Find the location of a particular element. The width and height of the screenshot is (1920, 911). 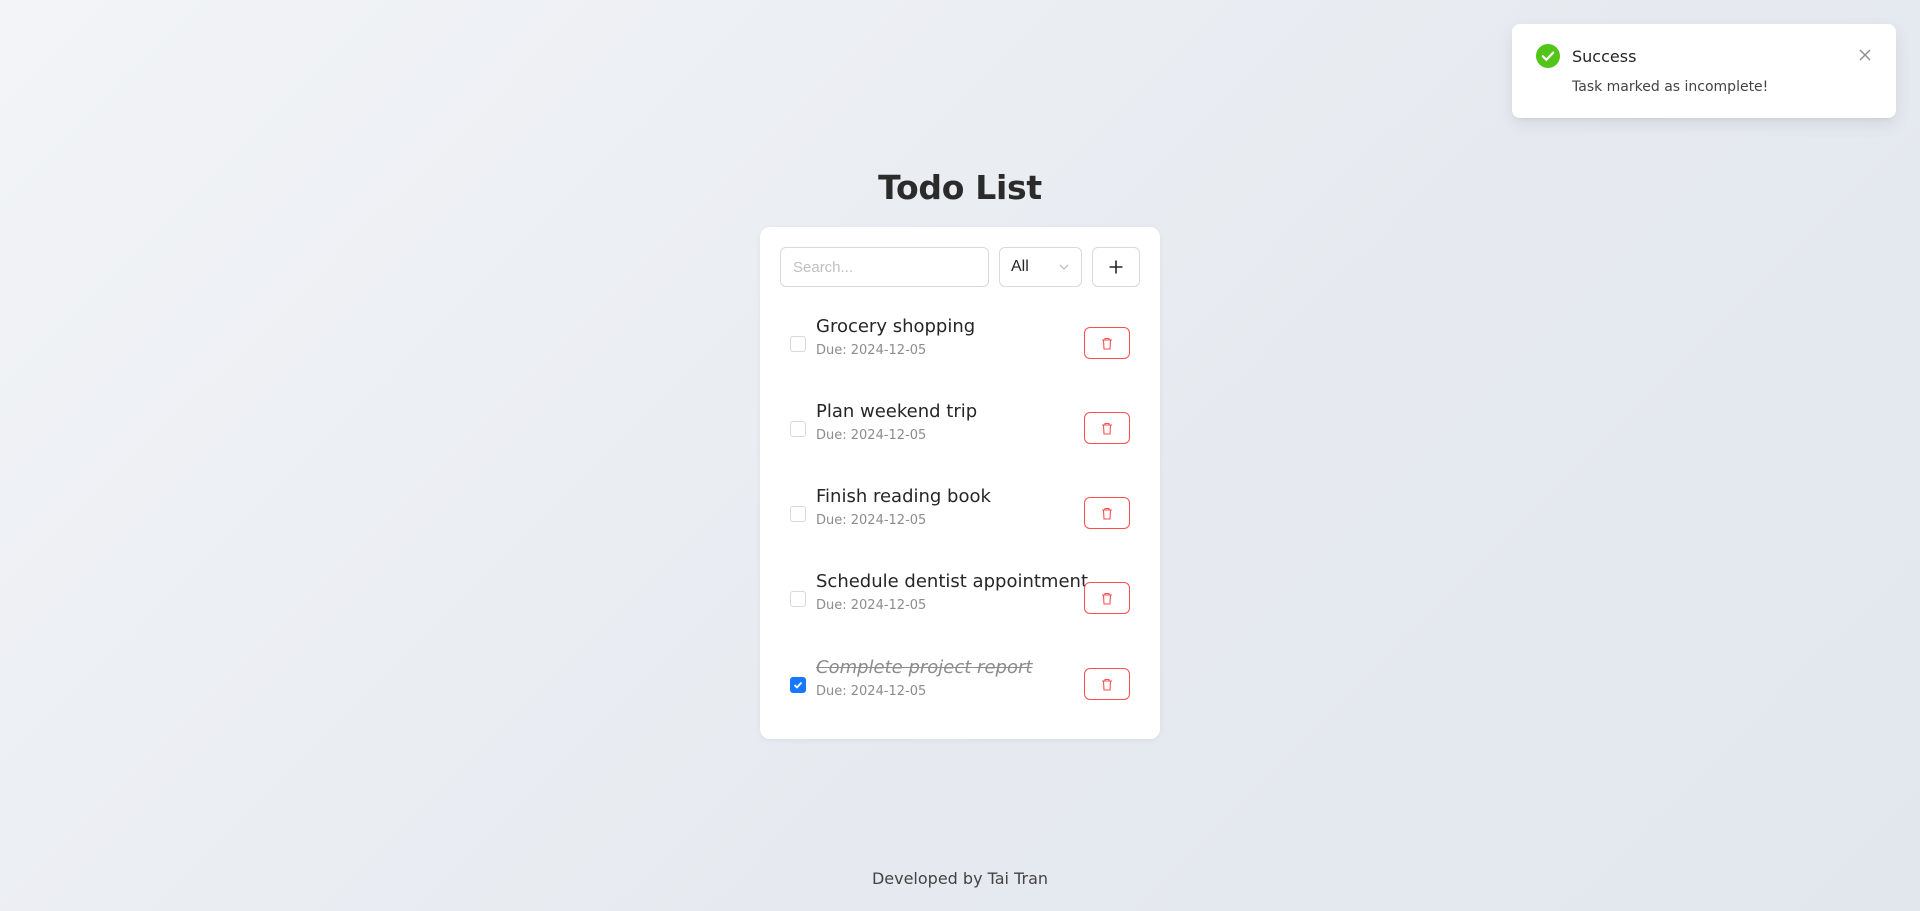

toolbar: All is located at coordinates (960, 267).